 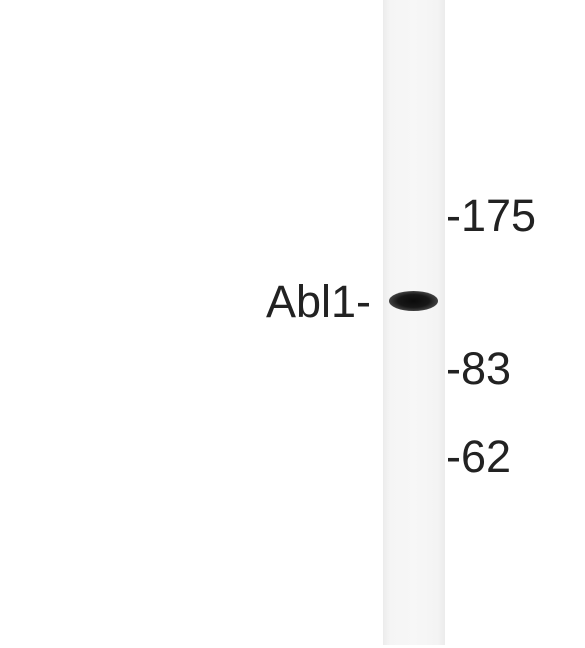 I want to click on marker-label-62: -62, so click(x=479, y=456).